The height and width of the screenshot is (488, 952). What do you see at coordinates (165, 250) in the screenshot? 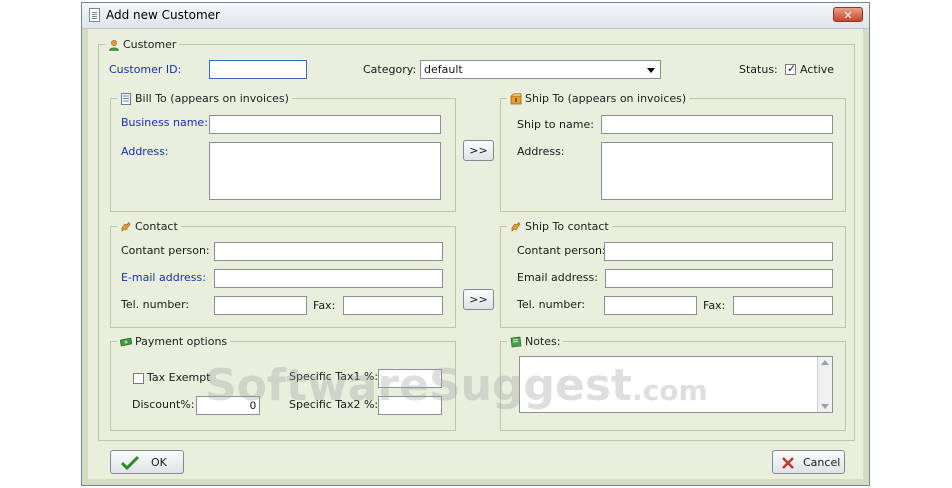
I see `contact-person-label: Contant person:` at bounding box center [165, 250].